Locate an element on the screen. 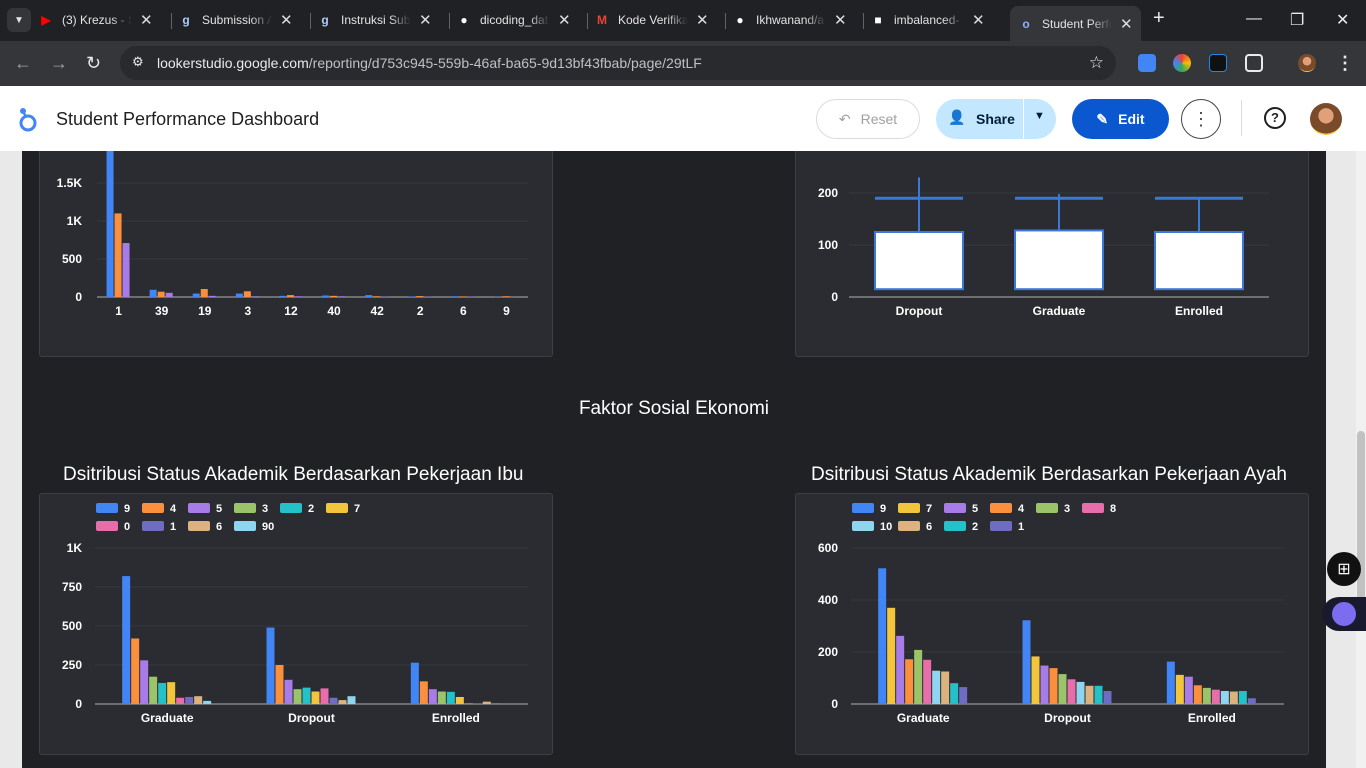  chevron-down-icon: ▼ is located at coordinates (19, 20).